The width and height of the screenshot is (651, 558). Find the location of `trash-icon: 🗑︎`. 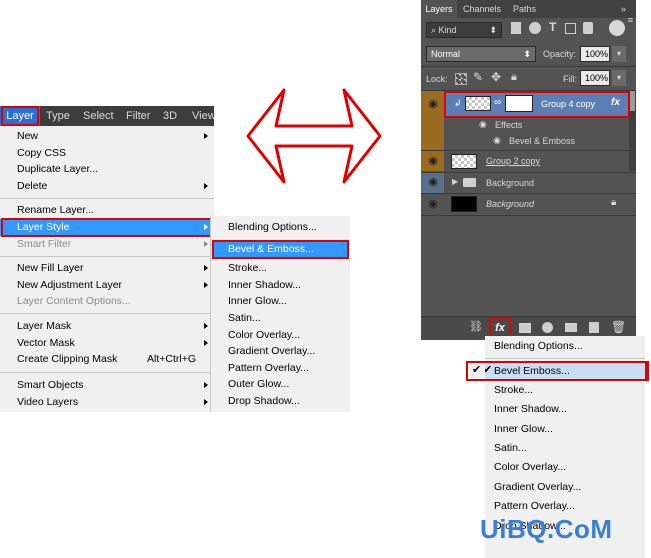

trash-icon: 🗑︎ is located at coordinates (618, 327).